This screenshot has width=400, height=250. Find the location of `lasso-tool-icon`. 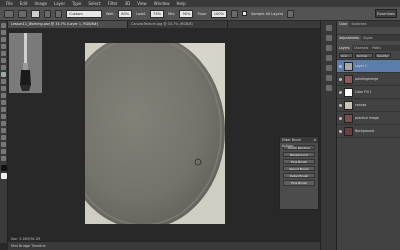

lasso-tool-icon is located at coordinates (3, 39).